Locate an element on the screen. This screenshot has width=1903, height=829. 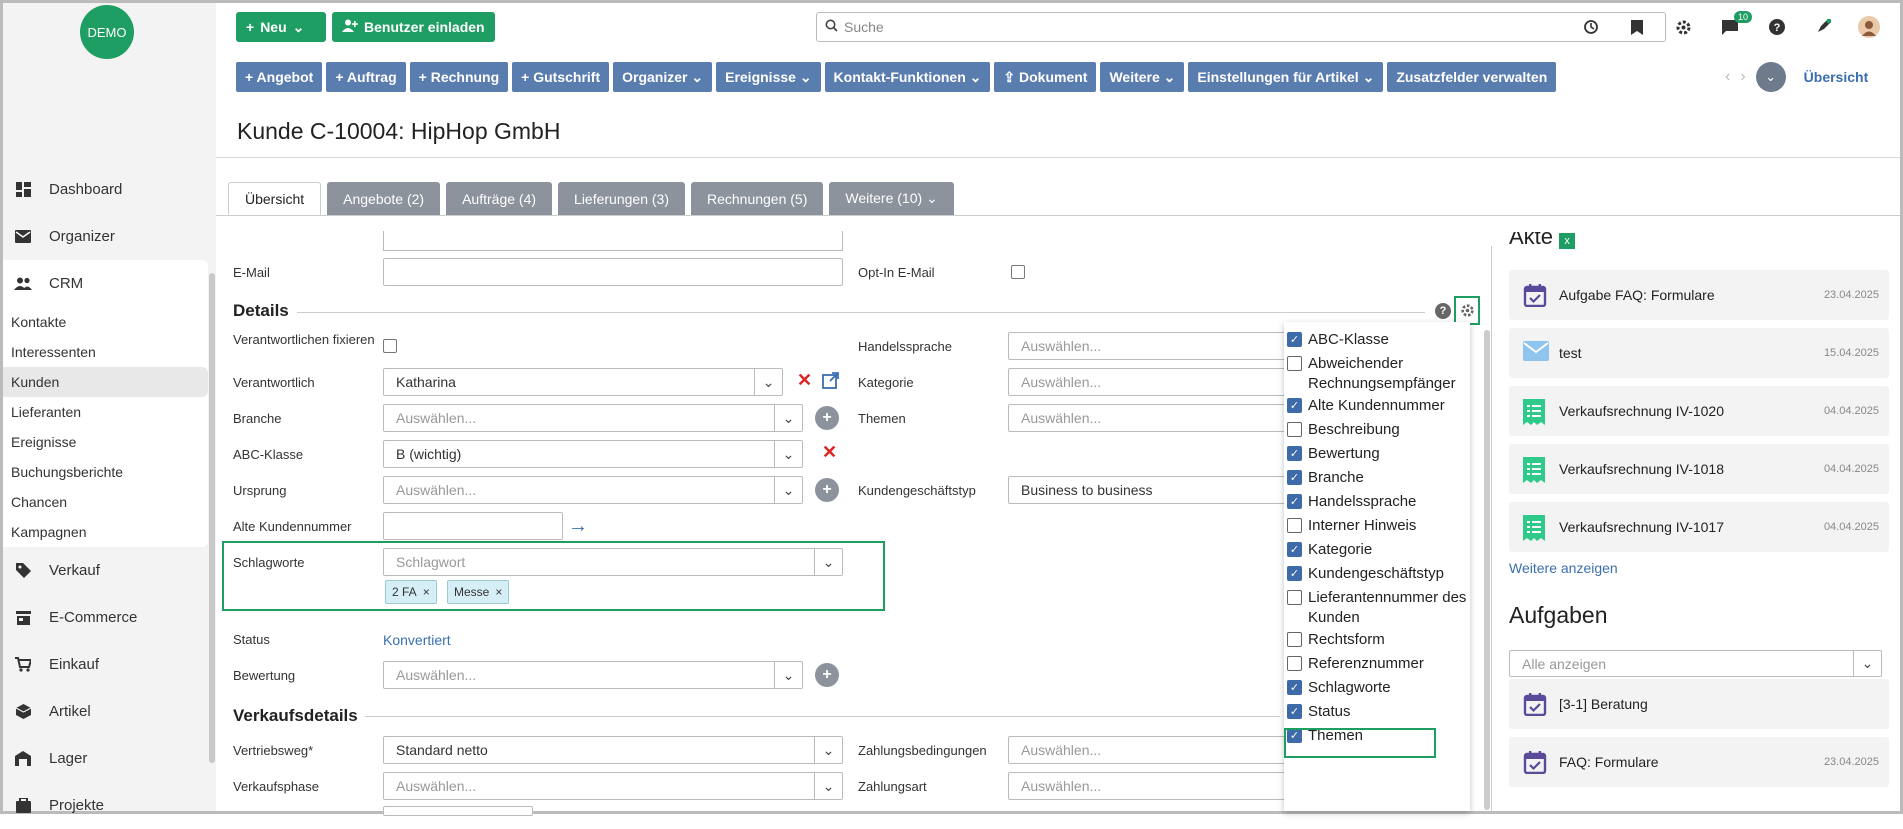
tag-chip: 2 FA × is located at coordinates (411, 592).